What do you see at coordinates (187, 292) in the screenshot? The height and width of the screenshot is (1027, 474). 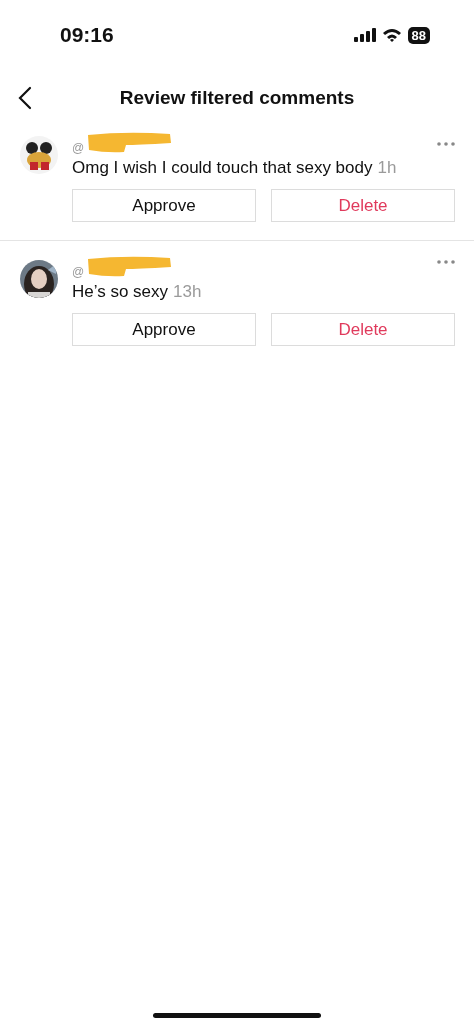 I see `comment-time: 13h` at bounding box center [187, 292].